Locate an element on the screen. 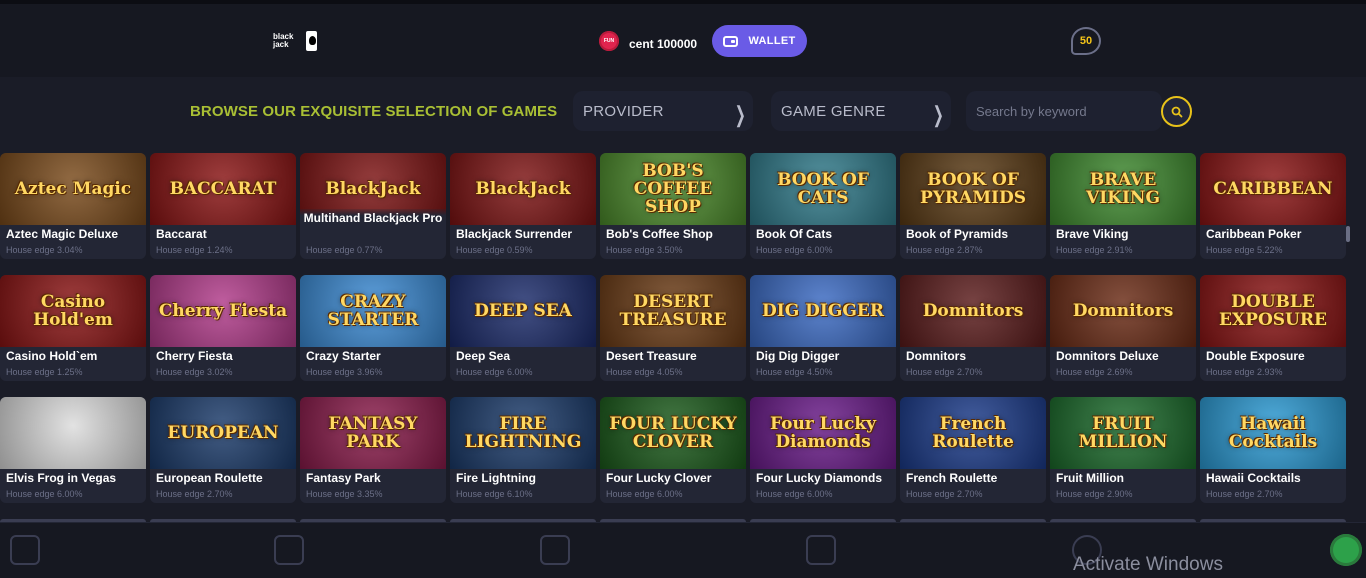  game-thumbnail: FRUIT MILLION is located at coordinates (1123, 433).